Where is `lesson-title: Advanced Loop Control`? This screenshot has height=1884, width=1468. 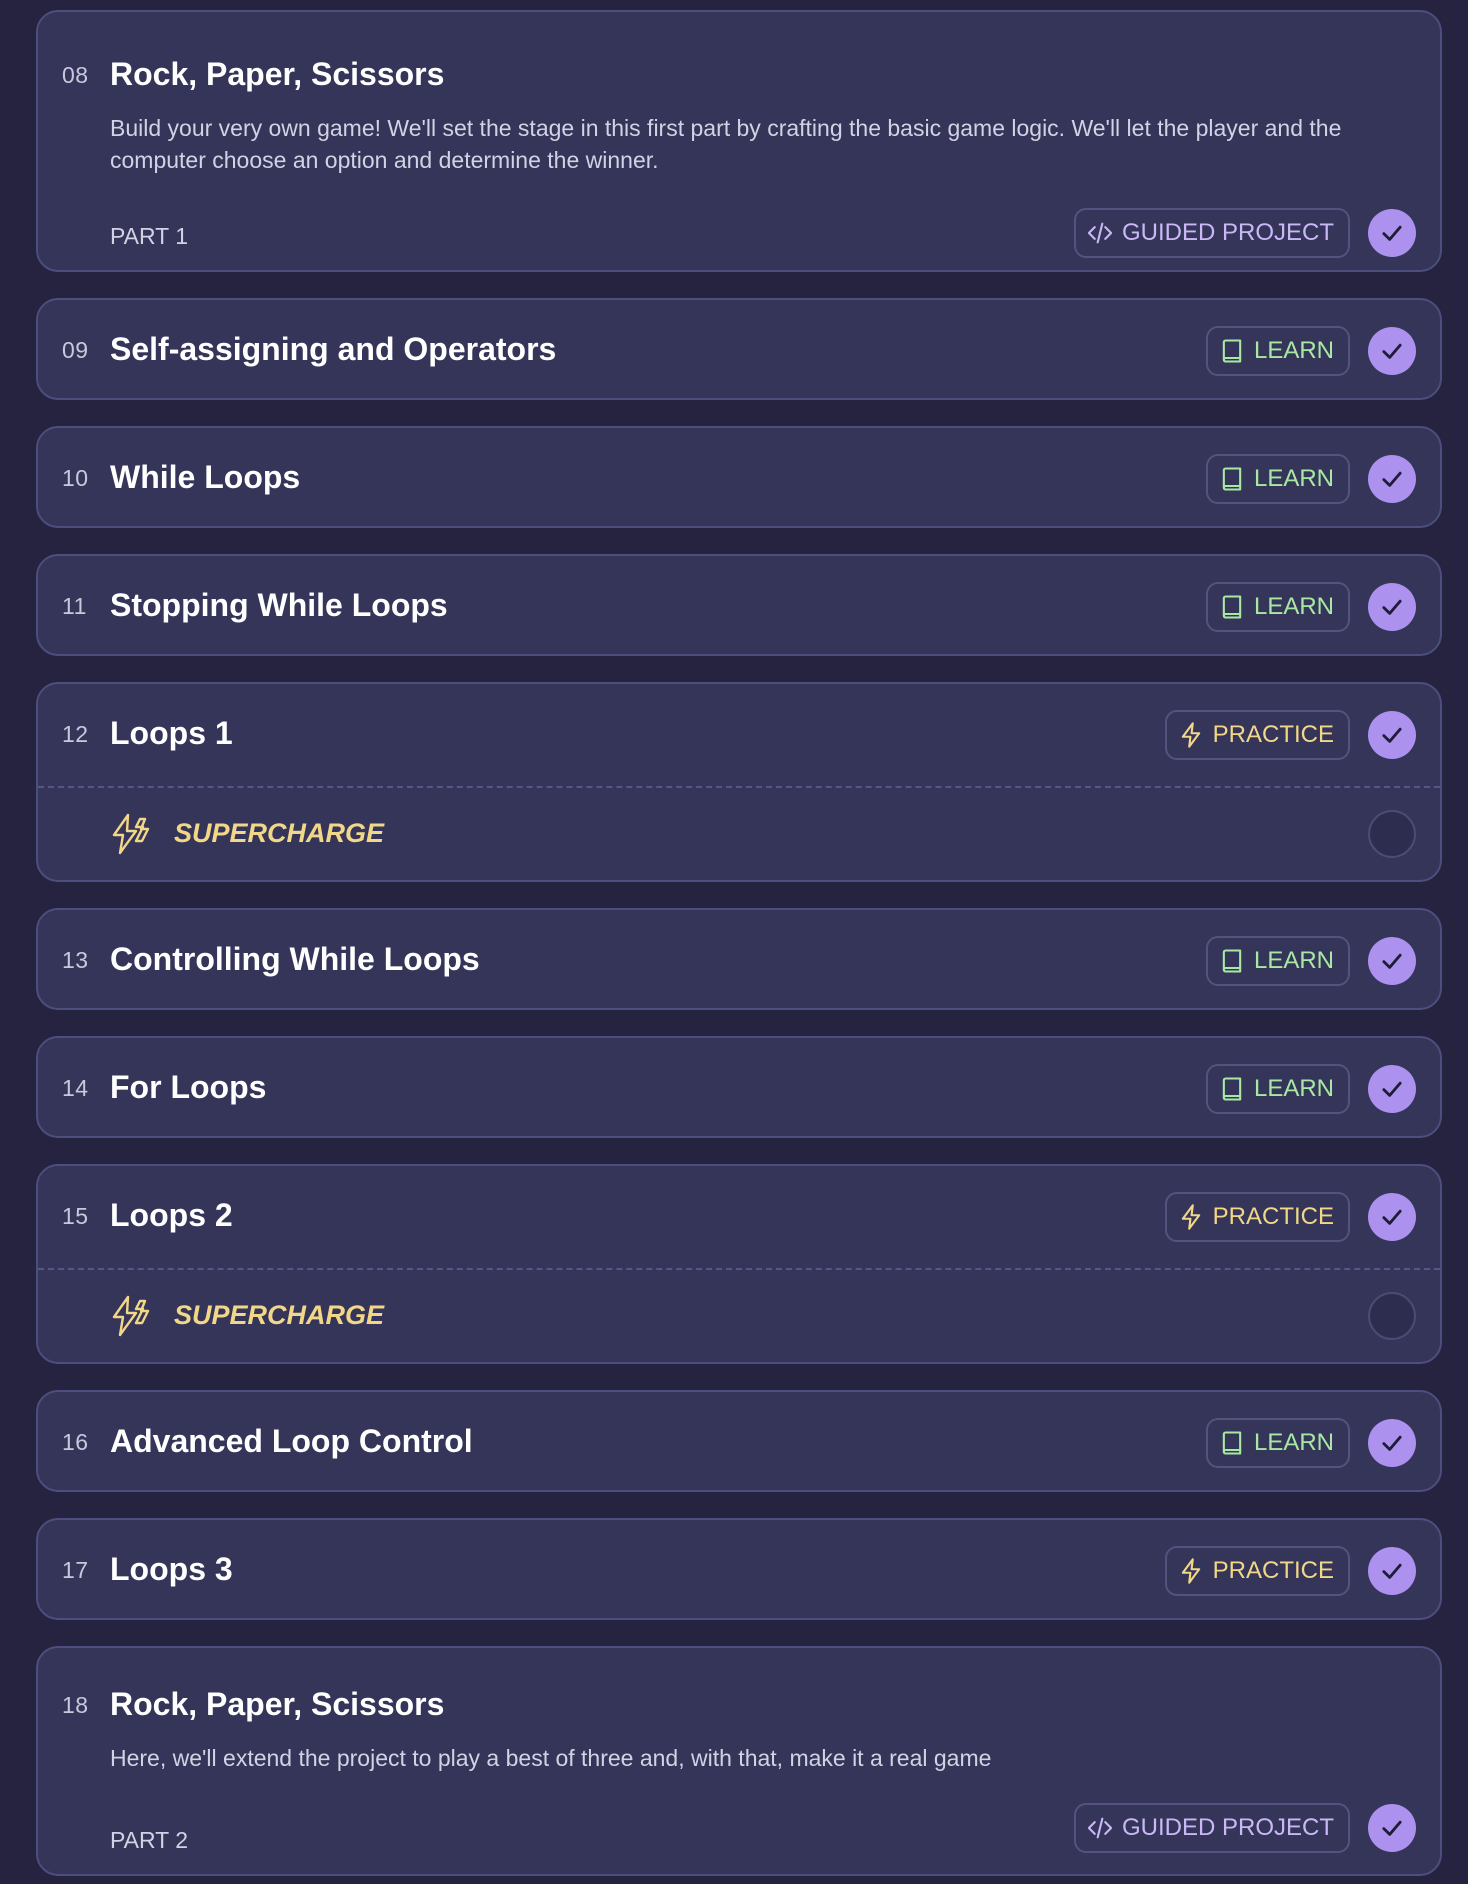
lesson-title: Advanced Loop Control is located at coordinates (291, 1441).